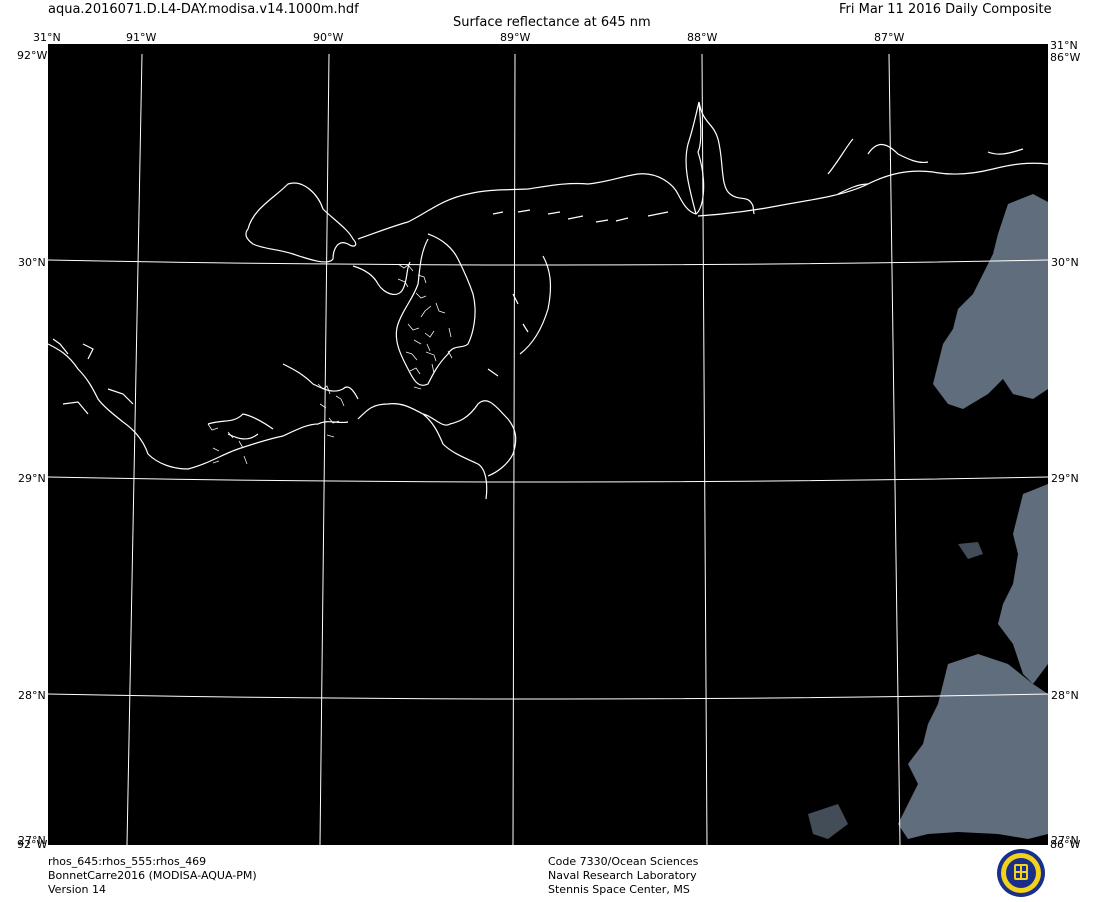  What do you see at coordinates (77, 889) in the screenshot?
I see `version-label: Version 14` at bounding box center [77, 889].